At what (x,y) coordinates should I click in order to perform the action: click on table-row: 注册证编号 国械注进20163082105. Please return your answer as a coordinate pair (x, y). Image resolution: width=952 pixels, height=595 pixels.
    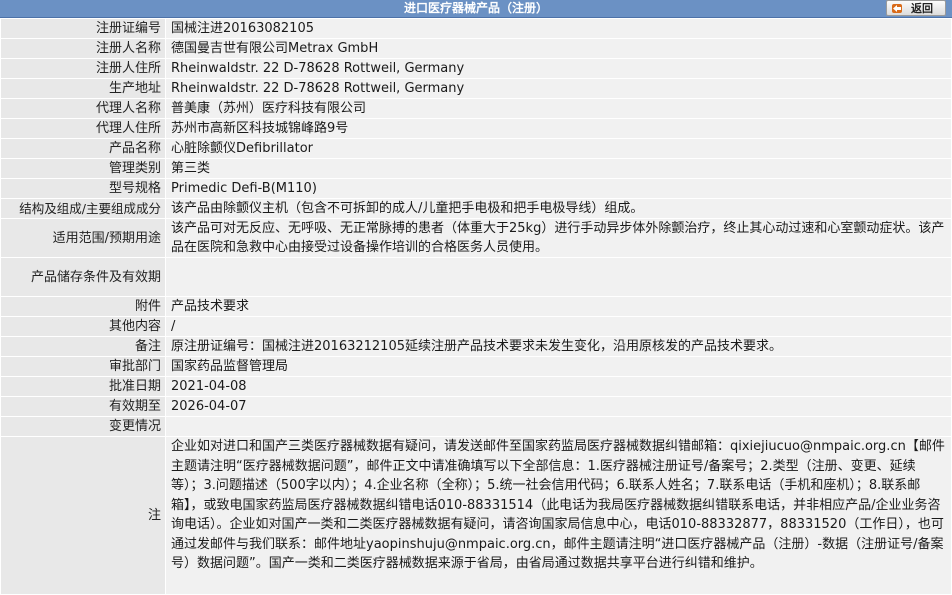
    Looking at the image, I should click on (476, 28).